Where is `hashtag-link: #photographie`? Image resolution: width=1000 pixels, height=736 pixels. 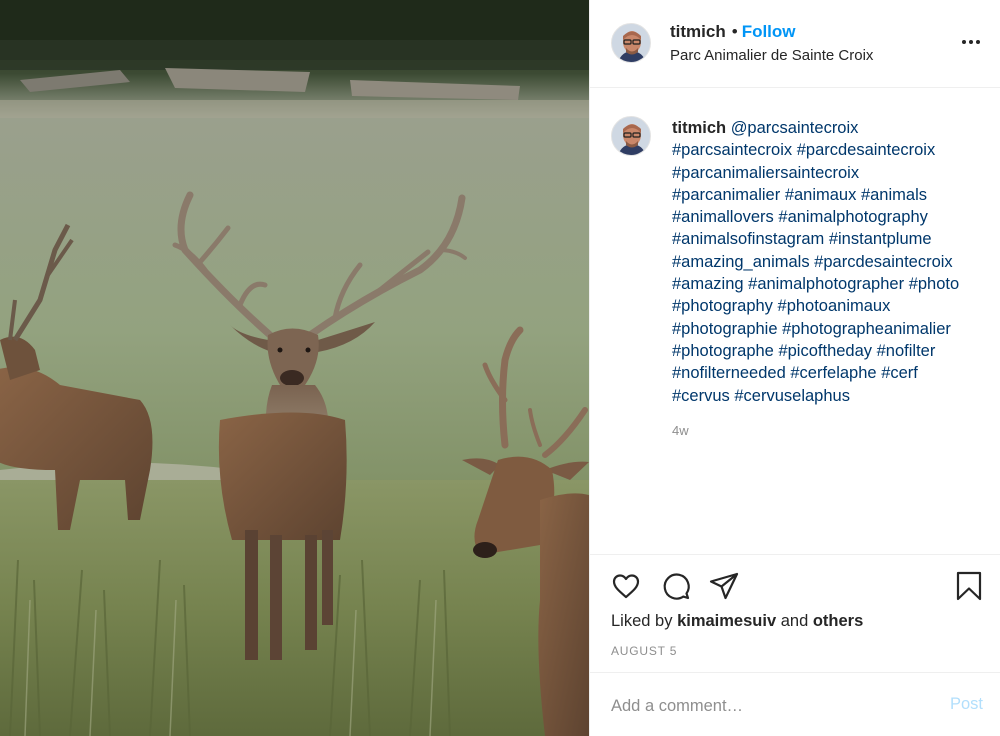 hashtag-link: #photographie is located at coordinates (725, 329).